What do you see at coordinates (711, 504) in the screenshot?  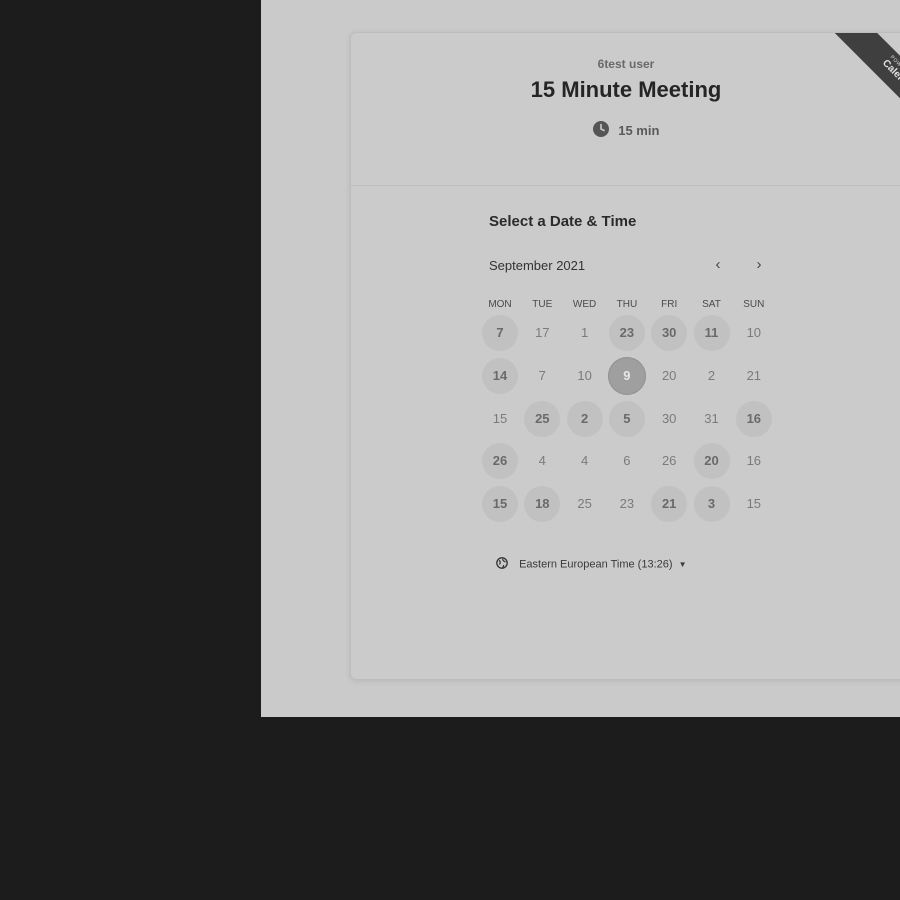 I see `calendar-day: 3` at bounding box center [711, 504].